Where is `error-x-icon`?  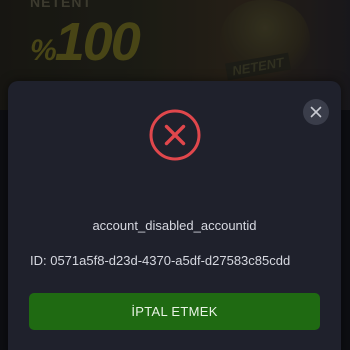 error-x-icon is located at coordinates (175, 135).